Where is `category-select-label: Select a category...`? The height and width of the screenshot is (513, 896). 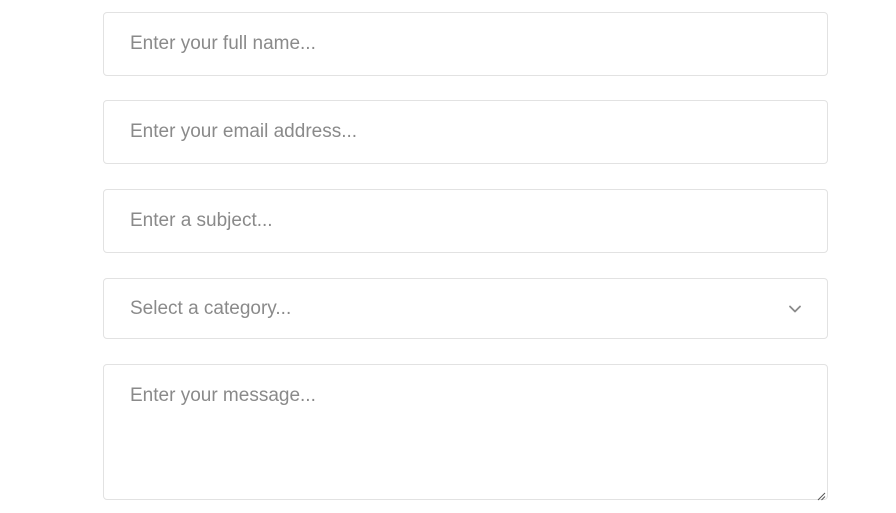
category-select-label: Select a category... is located at coordinates (211, 308).